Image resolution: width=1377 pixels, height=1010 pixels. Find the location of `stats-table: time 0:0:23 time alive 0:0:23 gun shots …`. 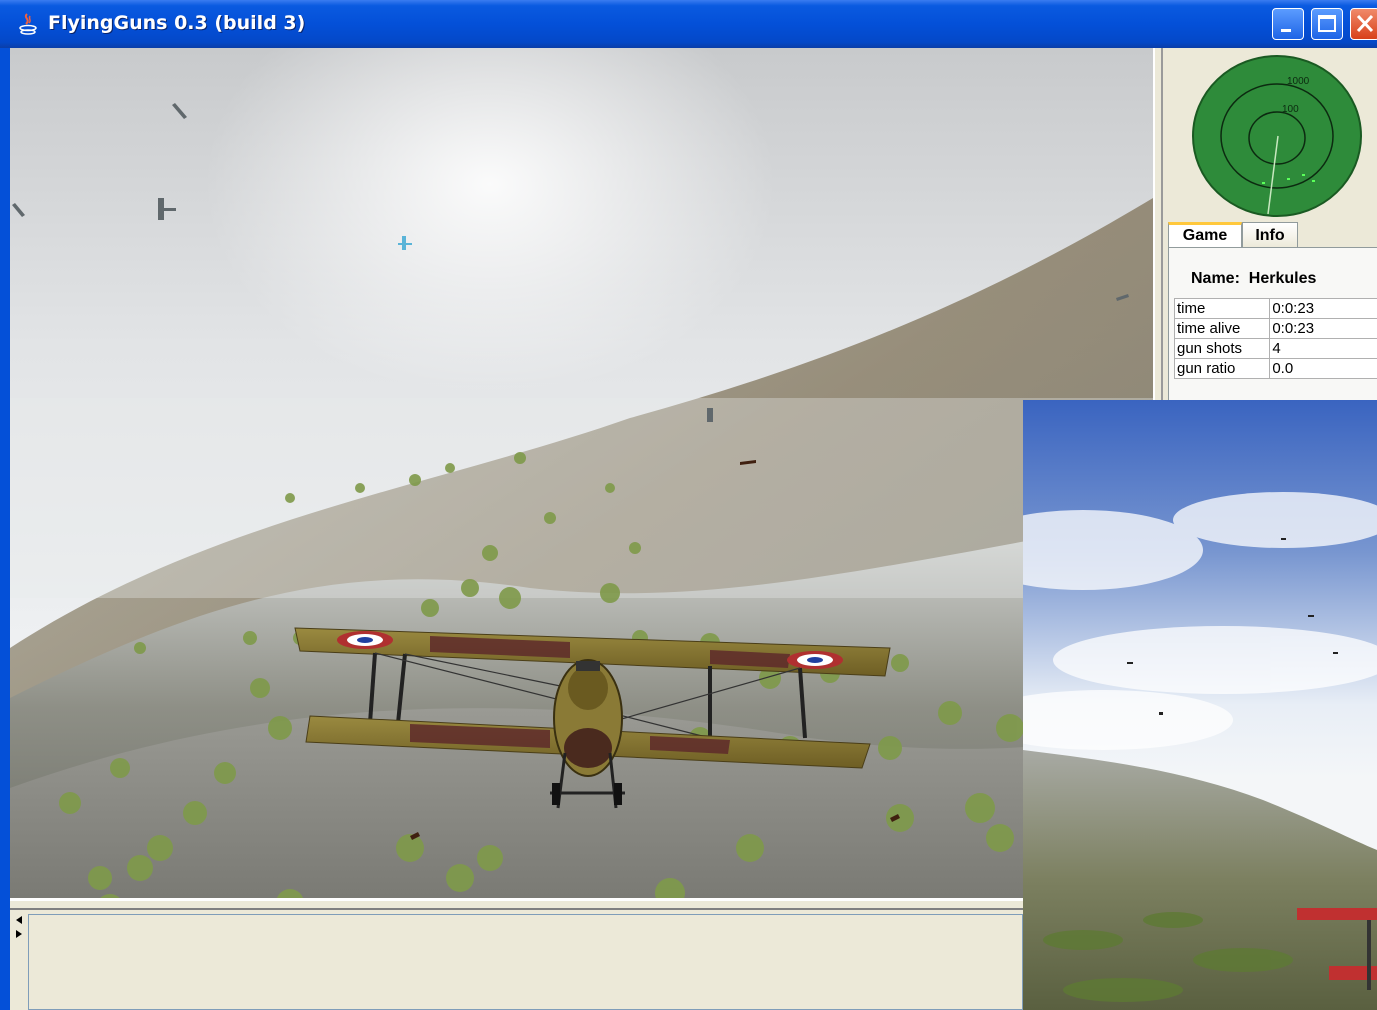

stats-table: time 0:0:23 time alive 0:0:23 gun shots … is located at coordinates (1275, 338).